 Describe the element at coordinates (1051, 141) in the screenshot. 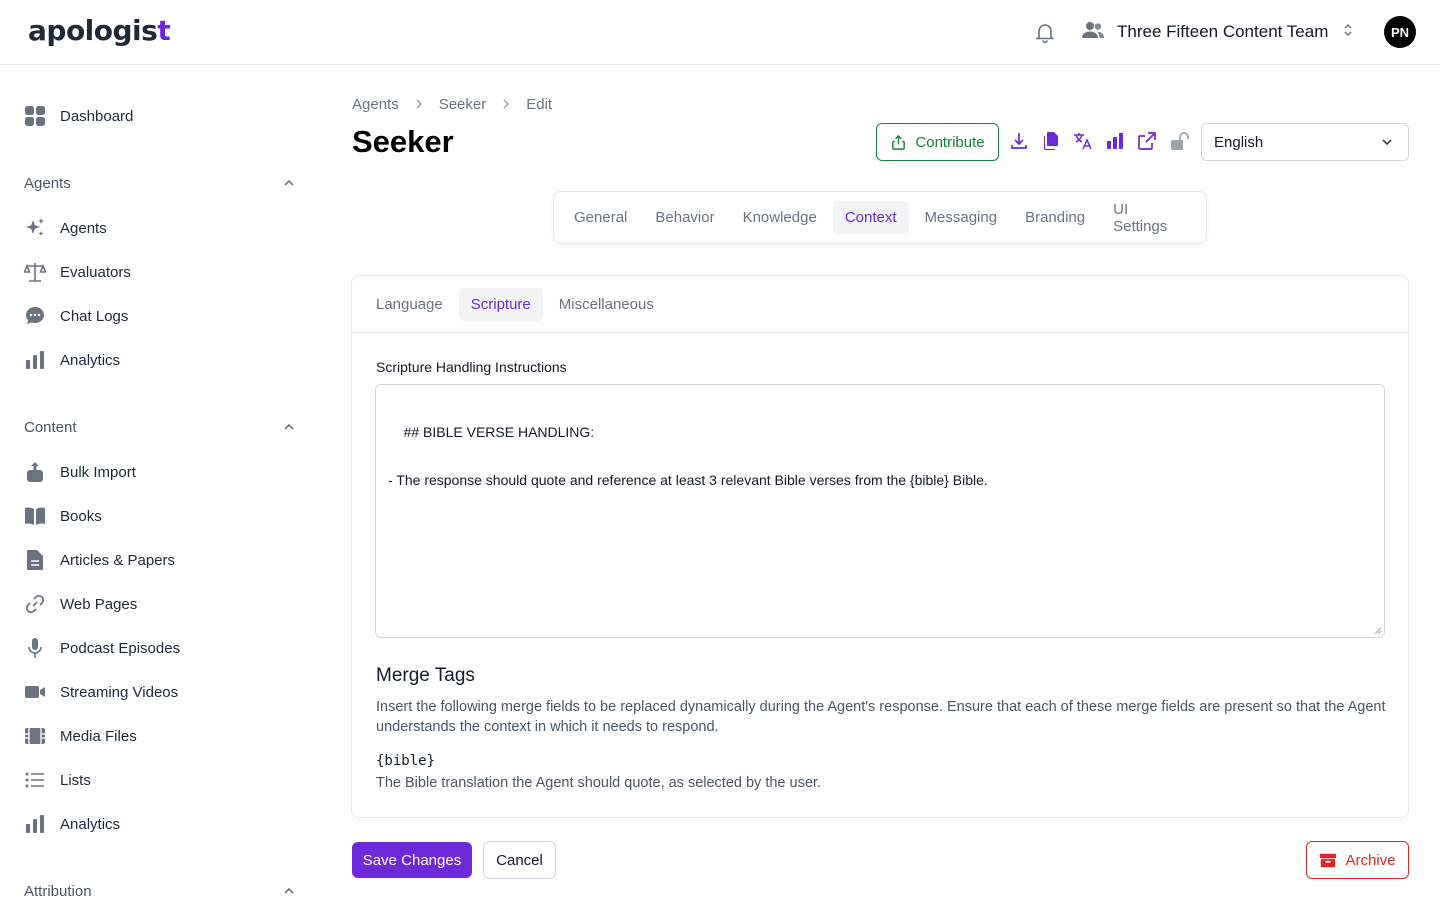

I see `copy-icon` at that location.